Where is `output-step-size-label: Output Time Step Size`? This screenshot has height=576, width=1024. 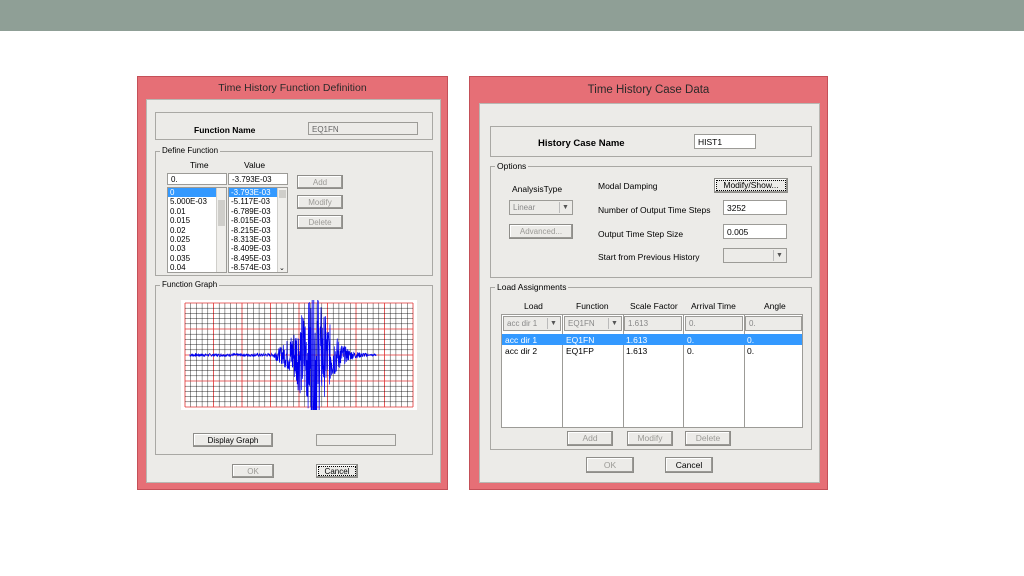 output-step-size-label: Output Time Step Size is located at coordinates (641, 234).